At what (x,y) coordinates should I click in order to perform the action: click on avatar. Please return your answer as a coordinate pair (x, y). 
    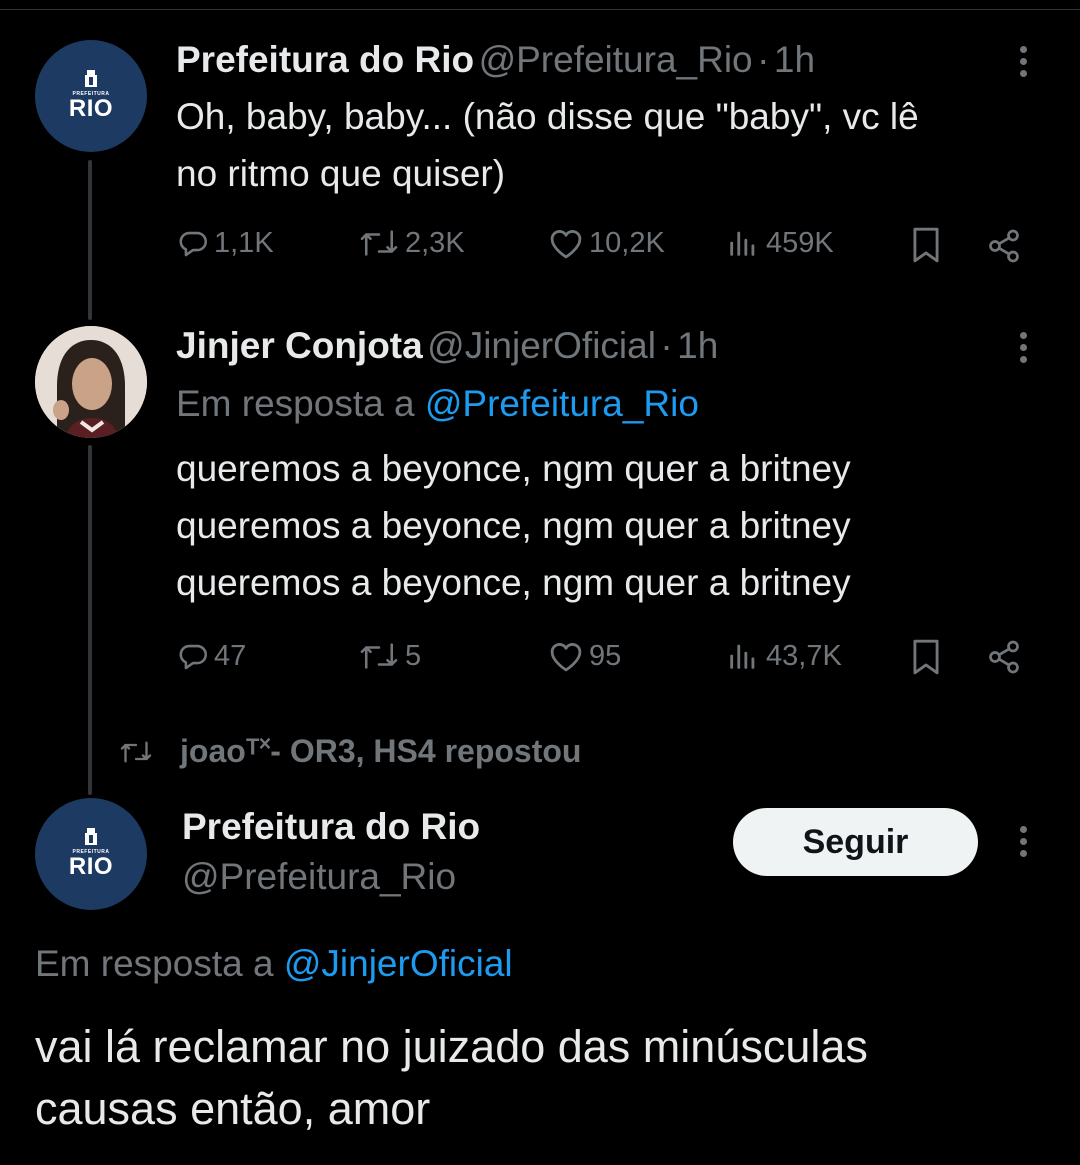
    Looking at the image, I should click on (91, 382).